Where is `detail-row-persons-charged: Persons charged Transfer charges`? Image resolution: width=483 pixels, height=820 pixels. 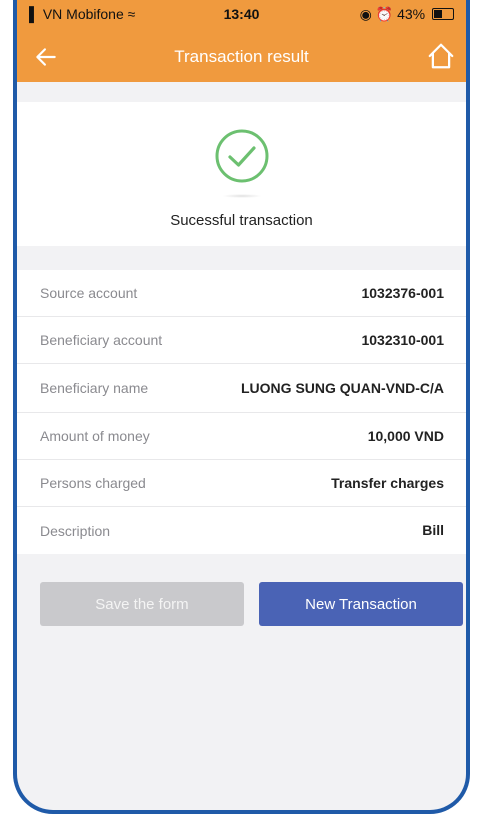 detail-row-persons-charged: Persons charged Transfer charges is located at coordinates (241, 483).